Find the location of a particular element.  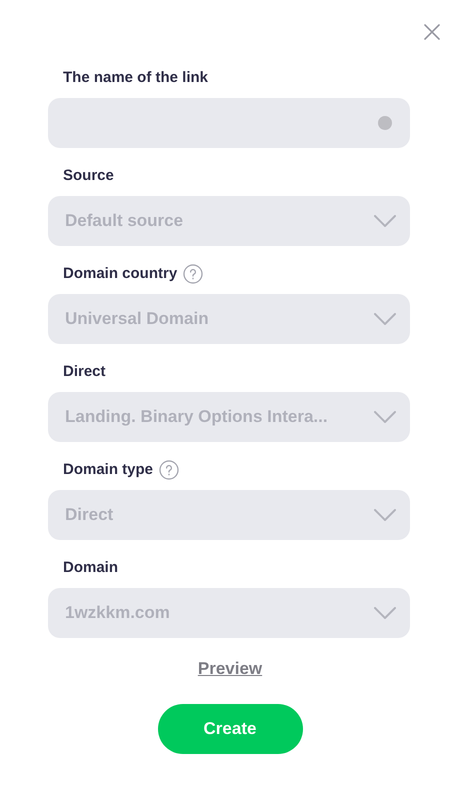

field-label: The name of the link is located at coordinates (135, 78).